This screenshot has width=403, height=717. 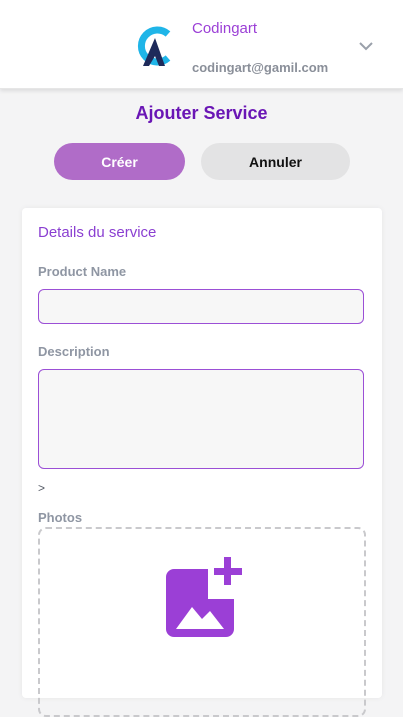 I want to click on codingart-logo-icon, so click(x=154, y=46).